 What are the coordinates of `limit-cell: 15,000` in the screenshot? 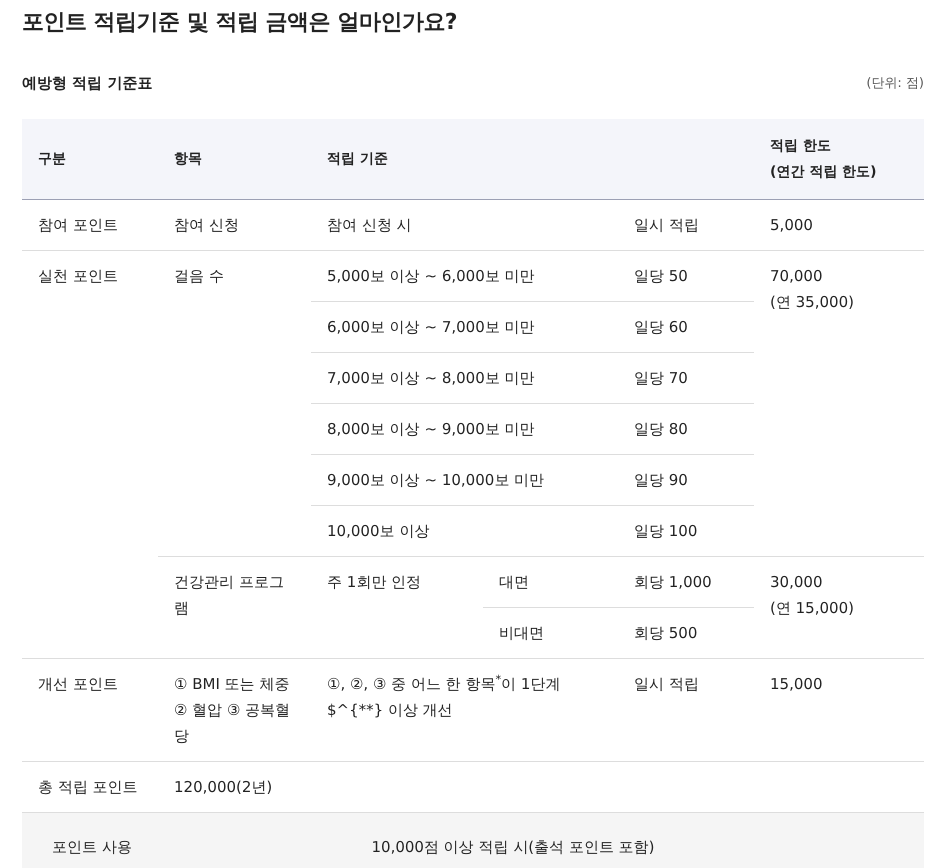 It's located at (839, 709).